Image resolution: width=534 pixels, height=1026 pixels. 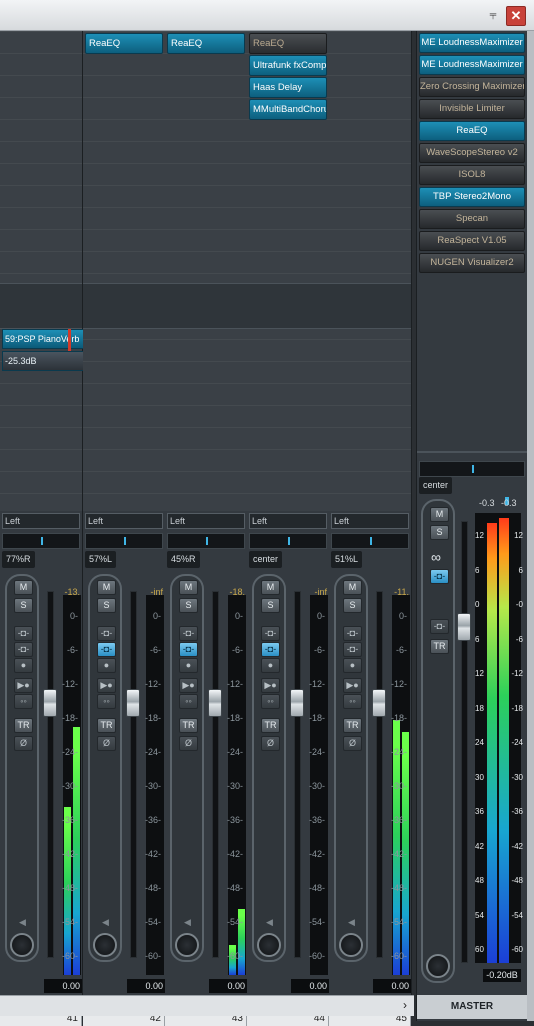 I want to click on master-fx-slot: Specan, so click(x=472, y=219).